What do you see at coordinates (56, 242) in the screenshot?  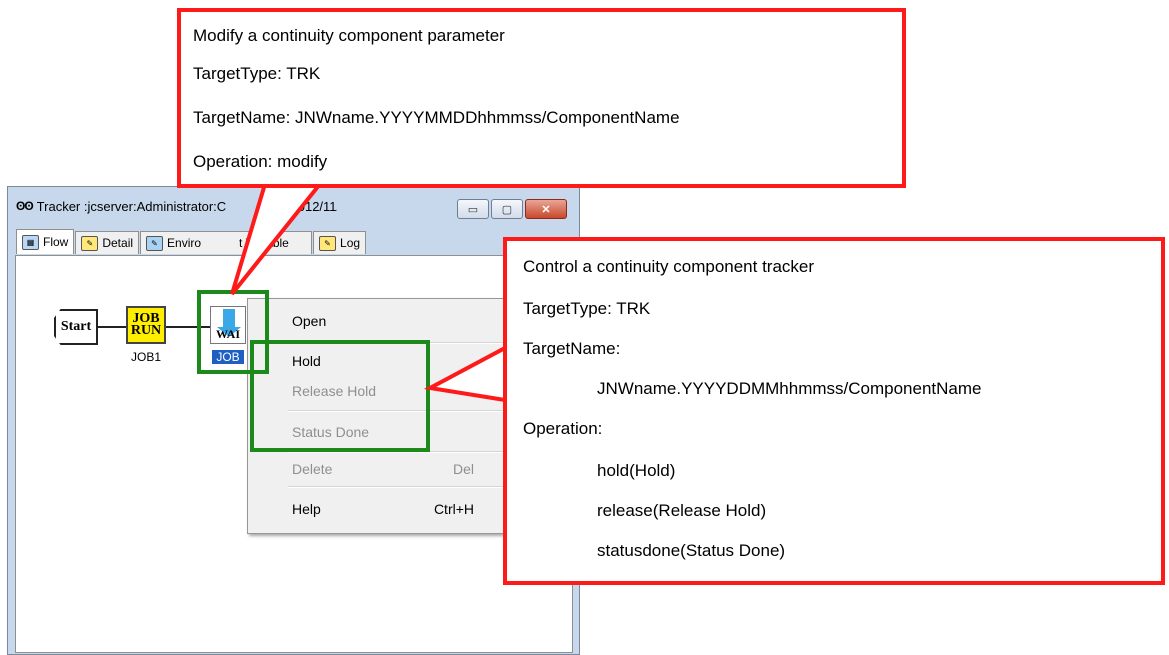 I see `tab-label: Flow` at bounding box center [56, 242].